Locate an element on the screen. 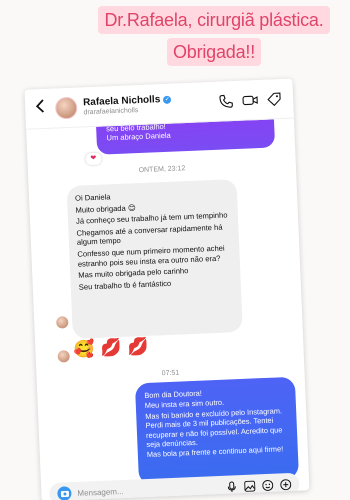 This screenshot has height=500, width=350. add-icon is located at coordinates (285, 484).